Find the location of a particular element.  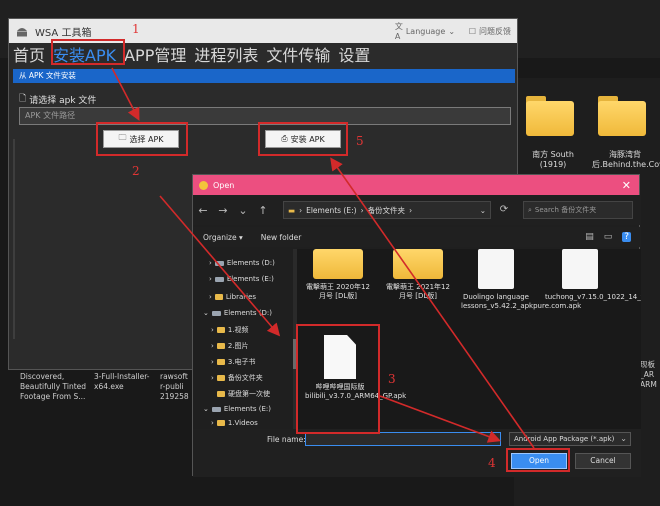

select-apk-button: 🗀 选择 APK is located at coordinates (141, 139).